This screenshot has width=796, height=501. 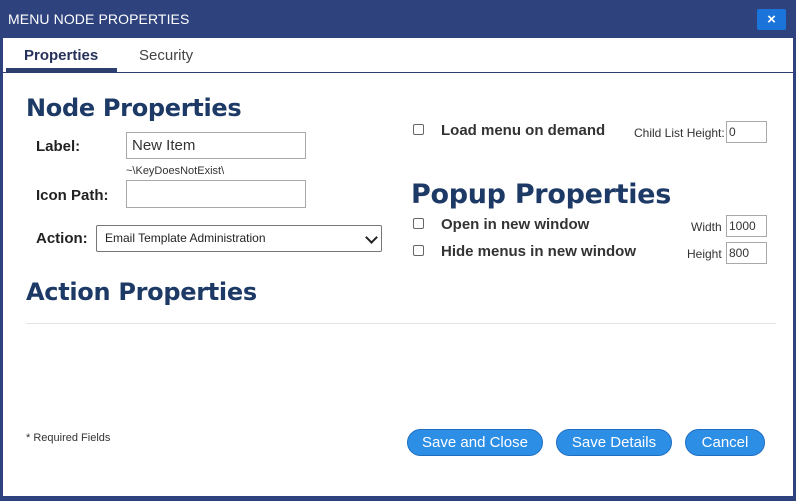 What do you see at coordinates (418, 129) in the screenshot?
I see `load-on-demand-checkbox` at bounding box center [418, 129].